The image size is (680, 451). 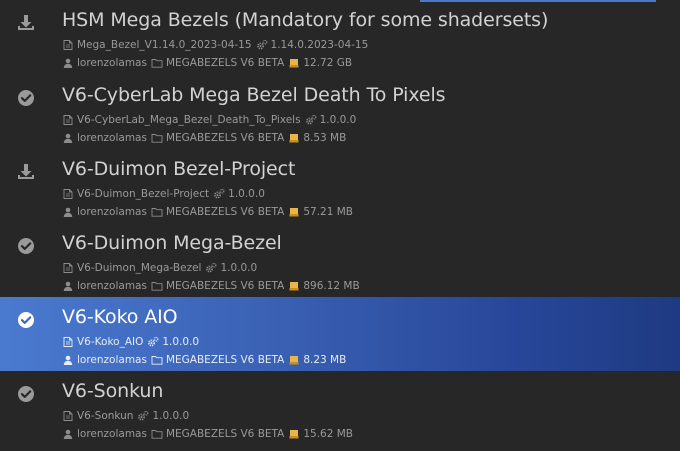 I want to click on package-filename: Mega_Bezel_V1.14.0_2023-04-15, so click(x=164, y=45).